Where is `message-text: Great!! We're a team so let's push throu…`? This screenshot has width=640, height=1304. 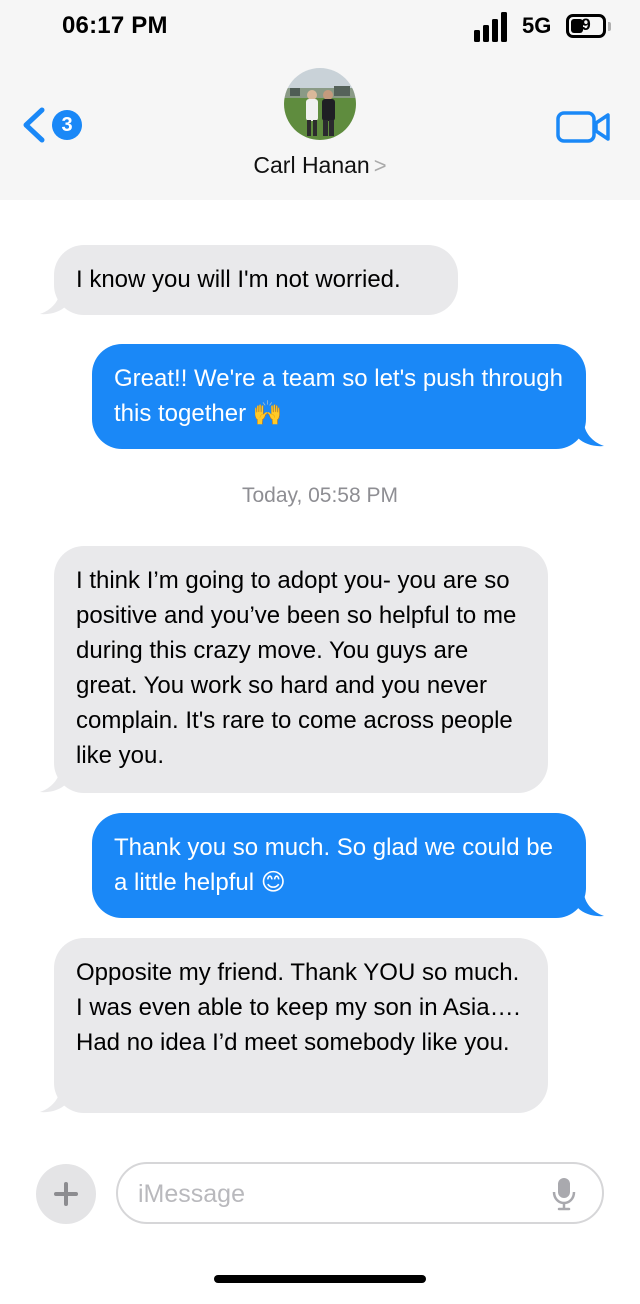
message-text: Great!! We're a team so let's push throu… is located at coordinates (338, 396).